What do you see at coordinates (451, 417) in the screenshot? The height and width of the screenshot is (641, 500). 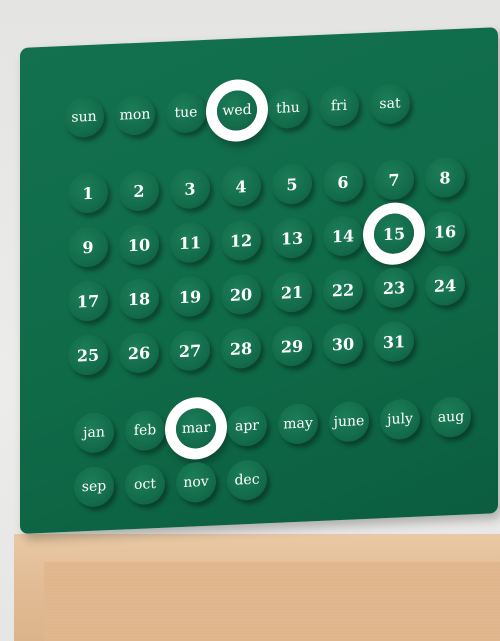 I see `month-peg: aug` at bounding box center [451, 417].